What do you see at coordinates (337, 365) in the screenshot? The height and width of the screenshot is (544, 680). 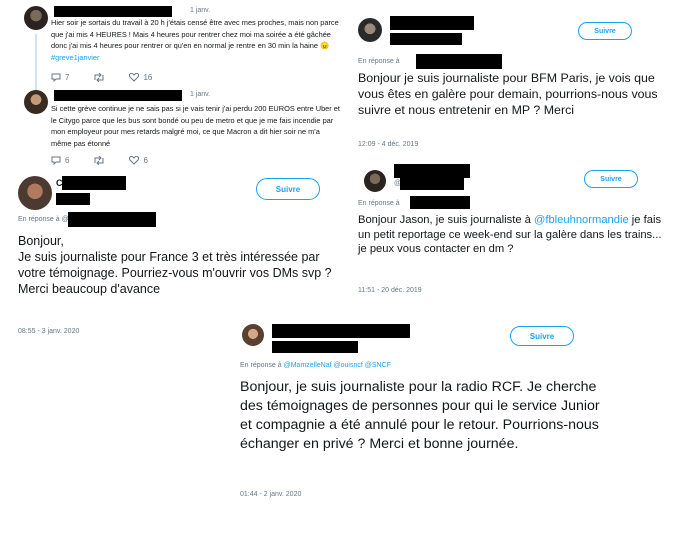 I see `reply-handles: @MamzelleNaf @ouisncf @SNCF` at bounding box center [337, 365].